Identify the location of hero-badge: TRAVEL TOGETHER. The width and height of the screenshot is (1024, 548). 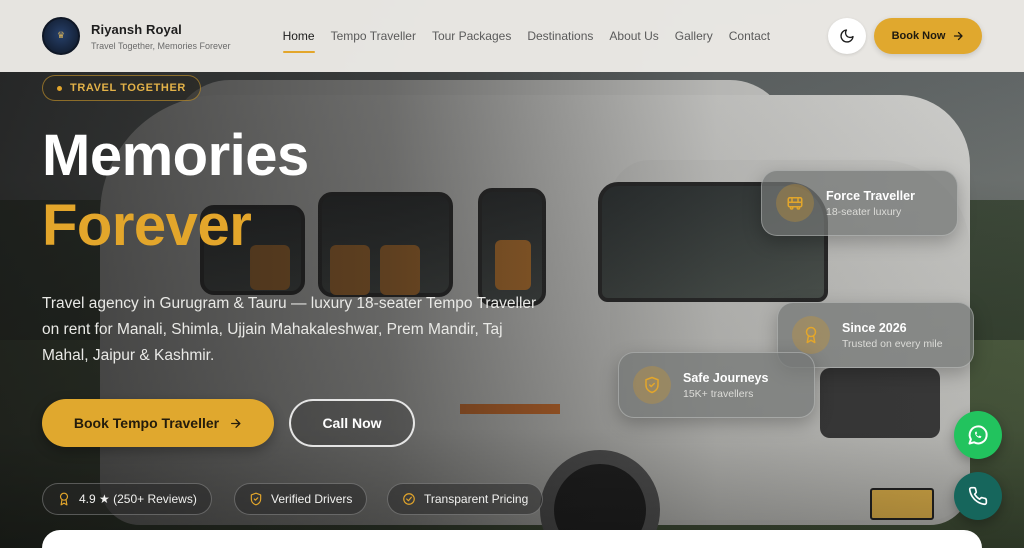
(121, 88).